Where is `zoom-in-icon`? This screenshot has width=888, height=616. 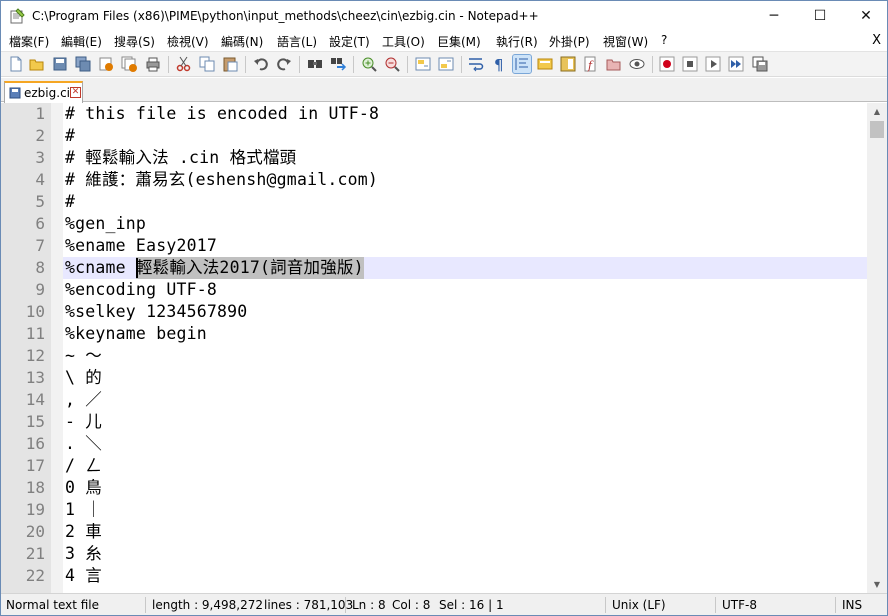
zoom-in-icon is located at coordinates (369, 64).